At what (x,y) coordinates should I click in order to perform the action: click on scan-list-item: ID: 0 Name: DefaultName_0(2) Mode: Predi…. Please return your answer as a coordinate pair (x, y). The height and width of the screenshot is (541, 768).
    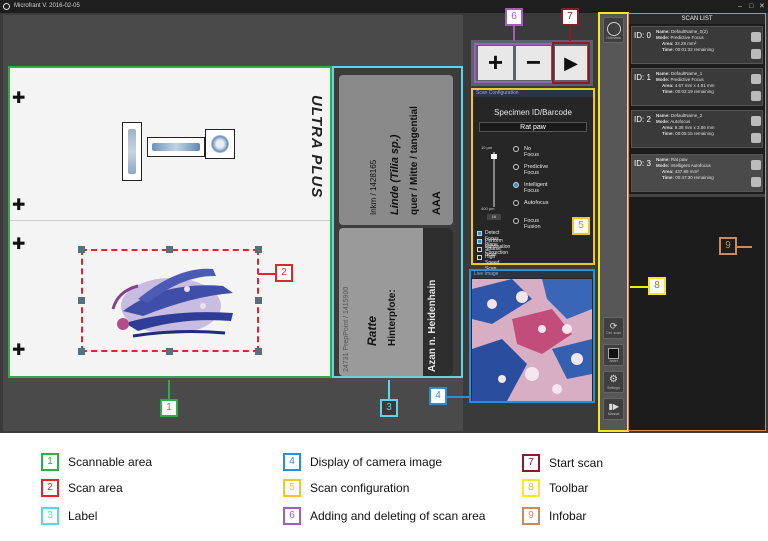
    Looking at the image, I should click on (697, 45).